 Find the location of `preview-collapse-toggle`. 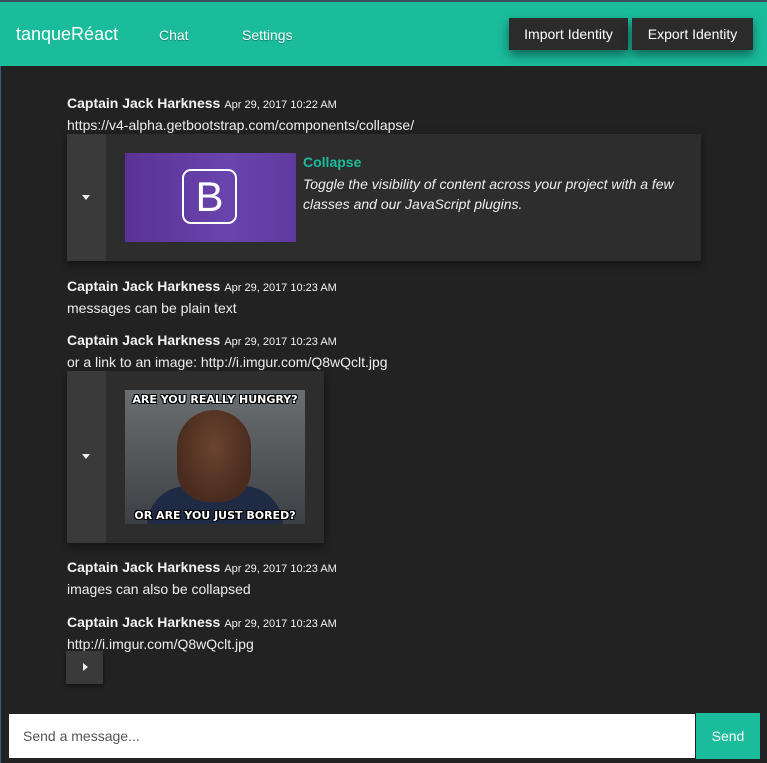

preview-collapse-toggle is located at coordinates (86, 197).